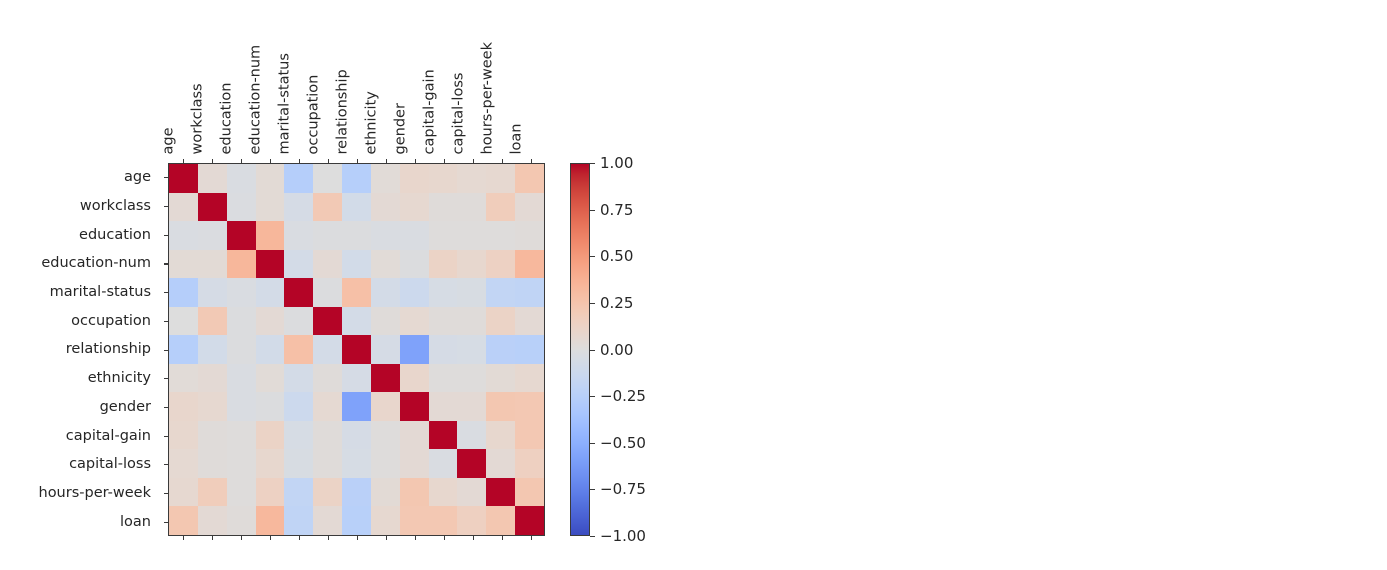 This screenshot has width=1387, height=570. What do you see at coordinates (617, 163) in the screenshot?
I see `colorbar-tick-label: 1.00` at bounding box center [617, 163].